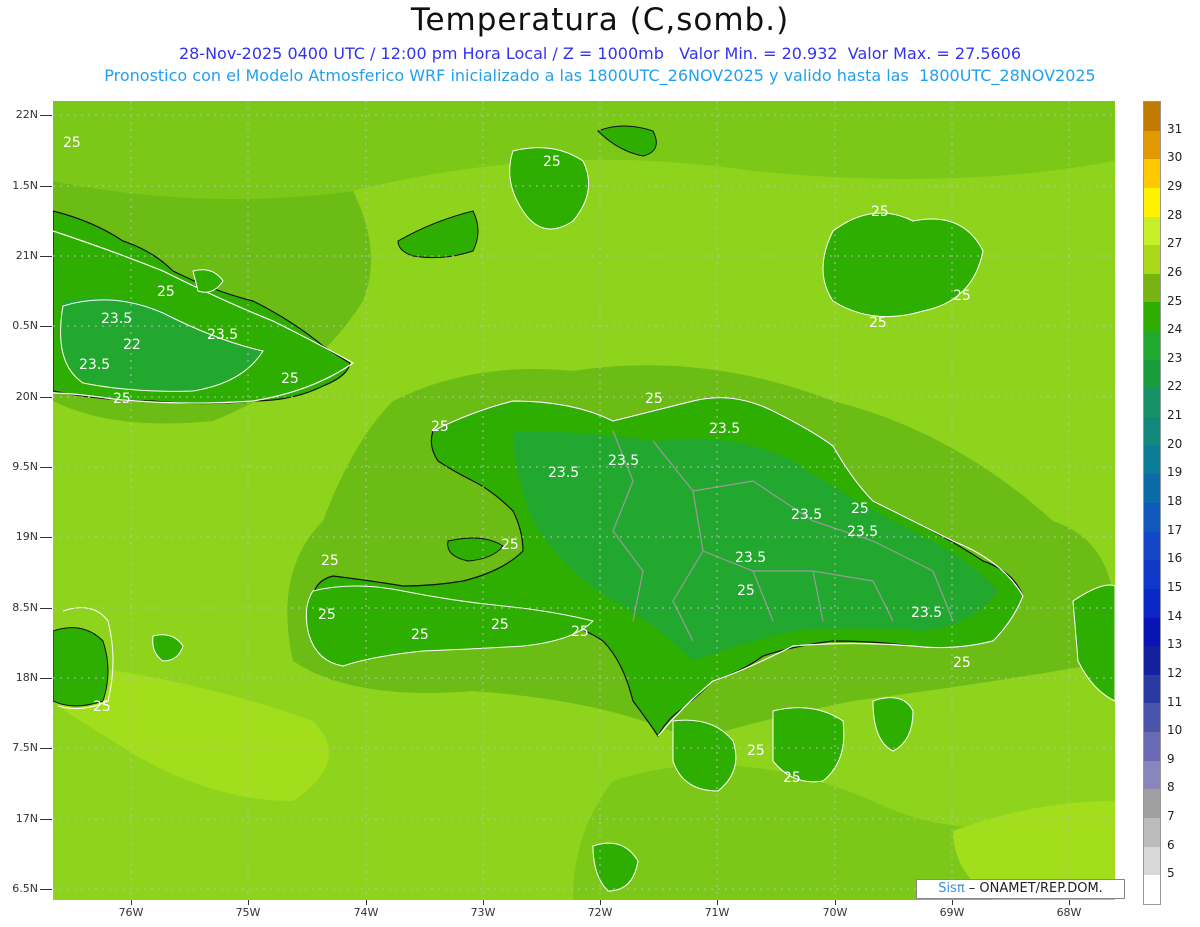 The image size is (1200, 927). Describe the element at coordinates (1175, 128) in the screenshot. I see `colorbar-label: 31` at that location.